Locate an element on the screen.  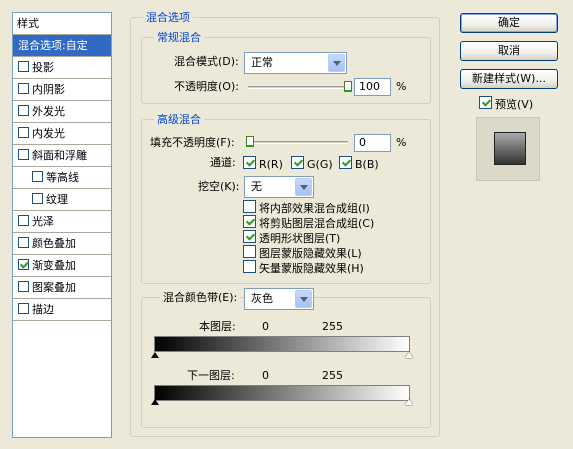
channels-label: 通道: is located at coordinates (223, 162).